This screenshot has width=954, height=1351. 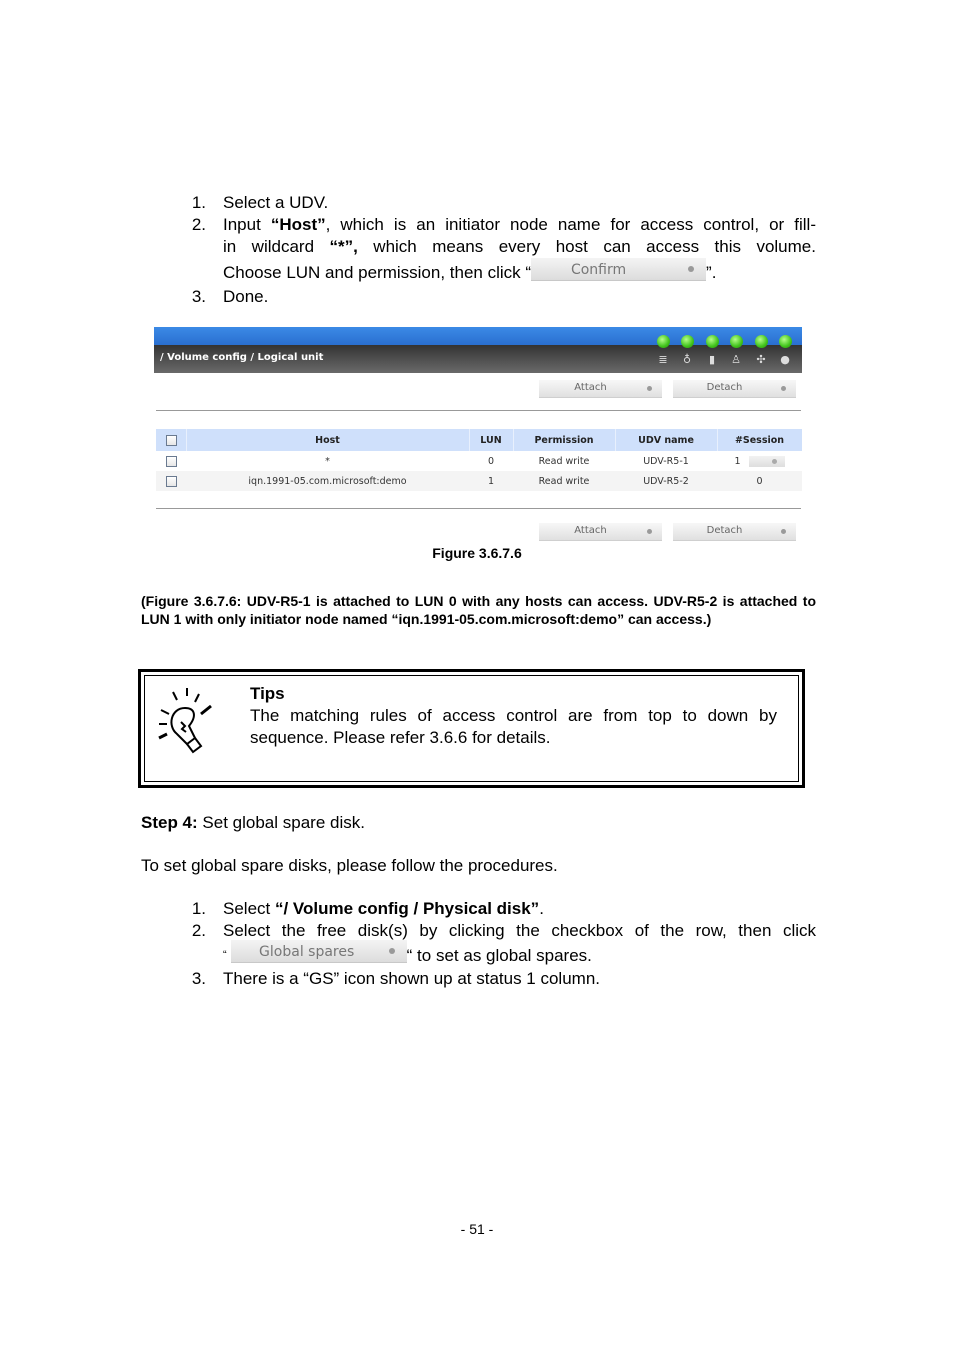 I want to click on column-header-host: Host, so click(x=327, y=440).